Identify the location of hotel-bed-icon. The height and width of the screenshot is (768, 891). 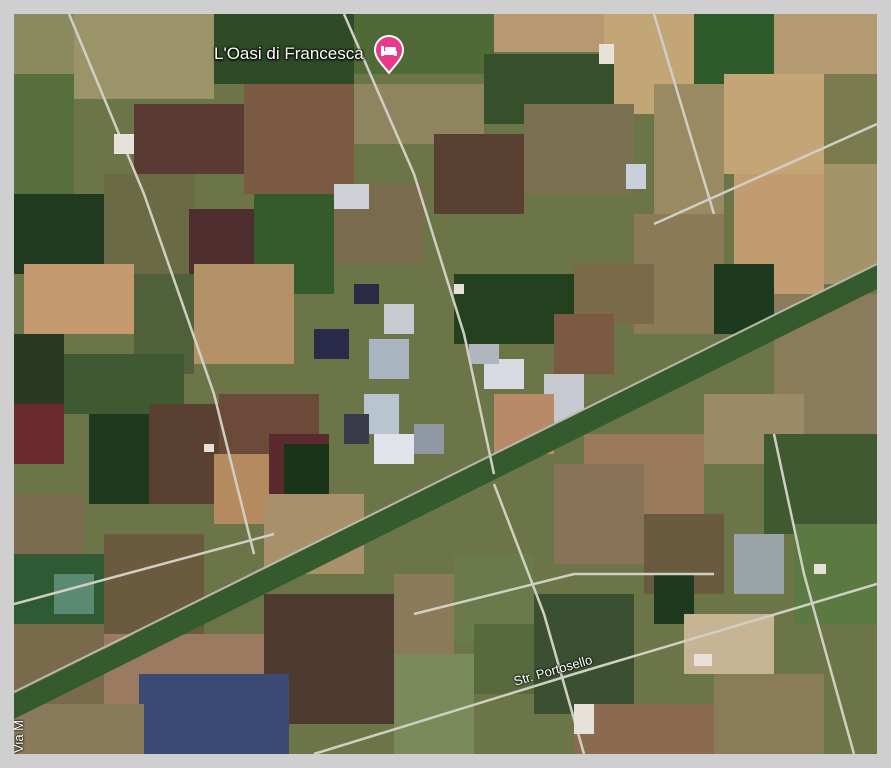
(389, 54).